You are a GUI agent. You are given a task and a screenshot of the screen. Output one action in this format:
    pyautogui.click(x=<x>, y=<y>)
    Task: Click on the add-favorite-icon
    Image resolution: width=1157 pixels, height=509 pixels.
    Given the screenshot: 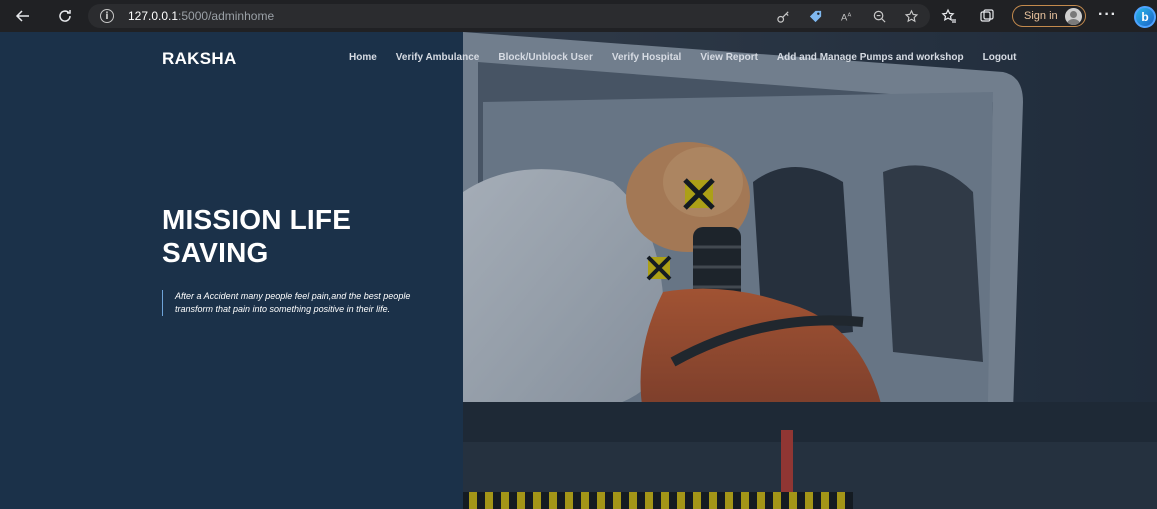 What is the action you would take?
    pyautogui.click(x=911, y=16)
    